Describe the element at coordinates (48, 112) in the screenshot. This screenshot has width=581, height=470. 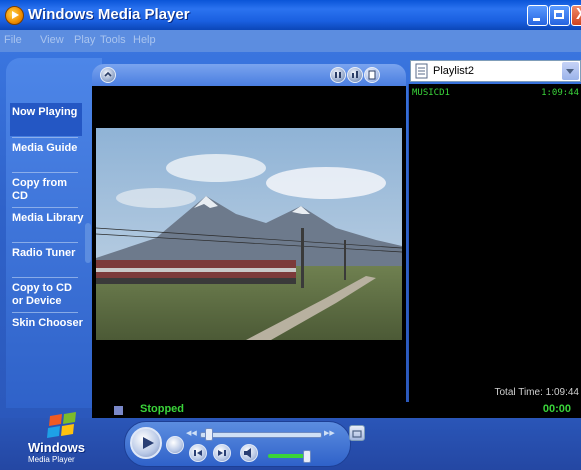
I see `taskbar-item-now-playing: Now Playing` at that location.